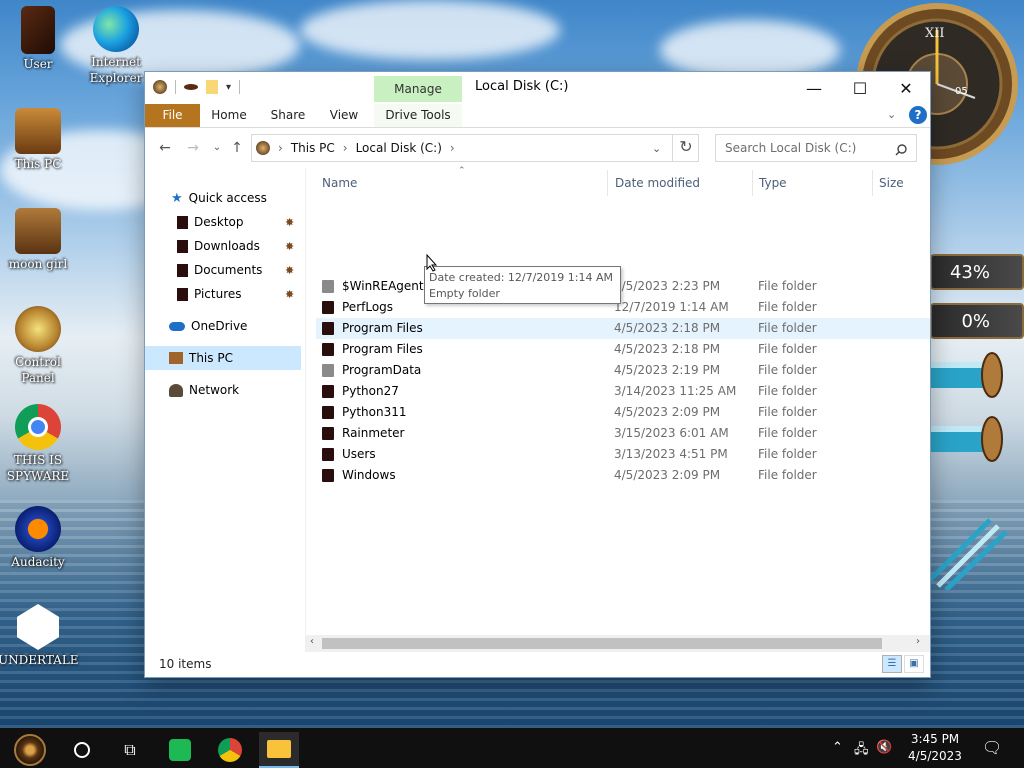 This screenshot has height=768, width=1024. I want to click on desktop-icon-user: User, so click(39, 39).